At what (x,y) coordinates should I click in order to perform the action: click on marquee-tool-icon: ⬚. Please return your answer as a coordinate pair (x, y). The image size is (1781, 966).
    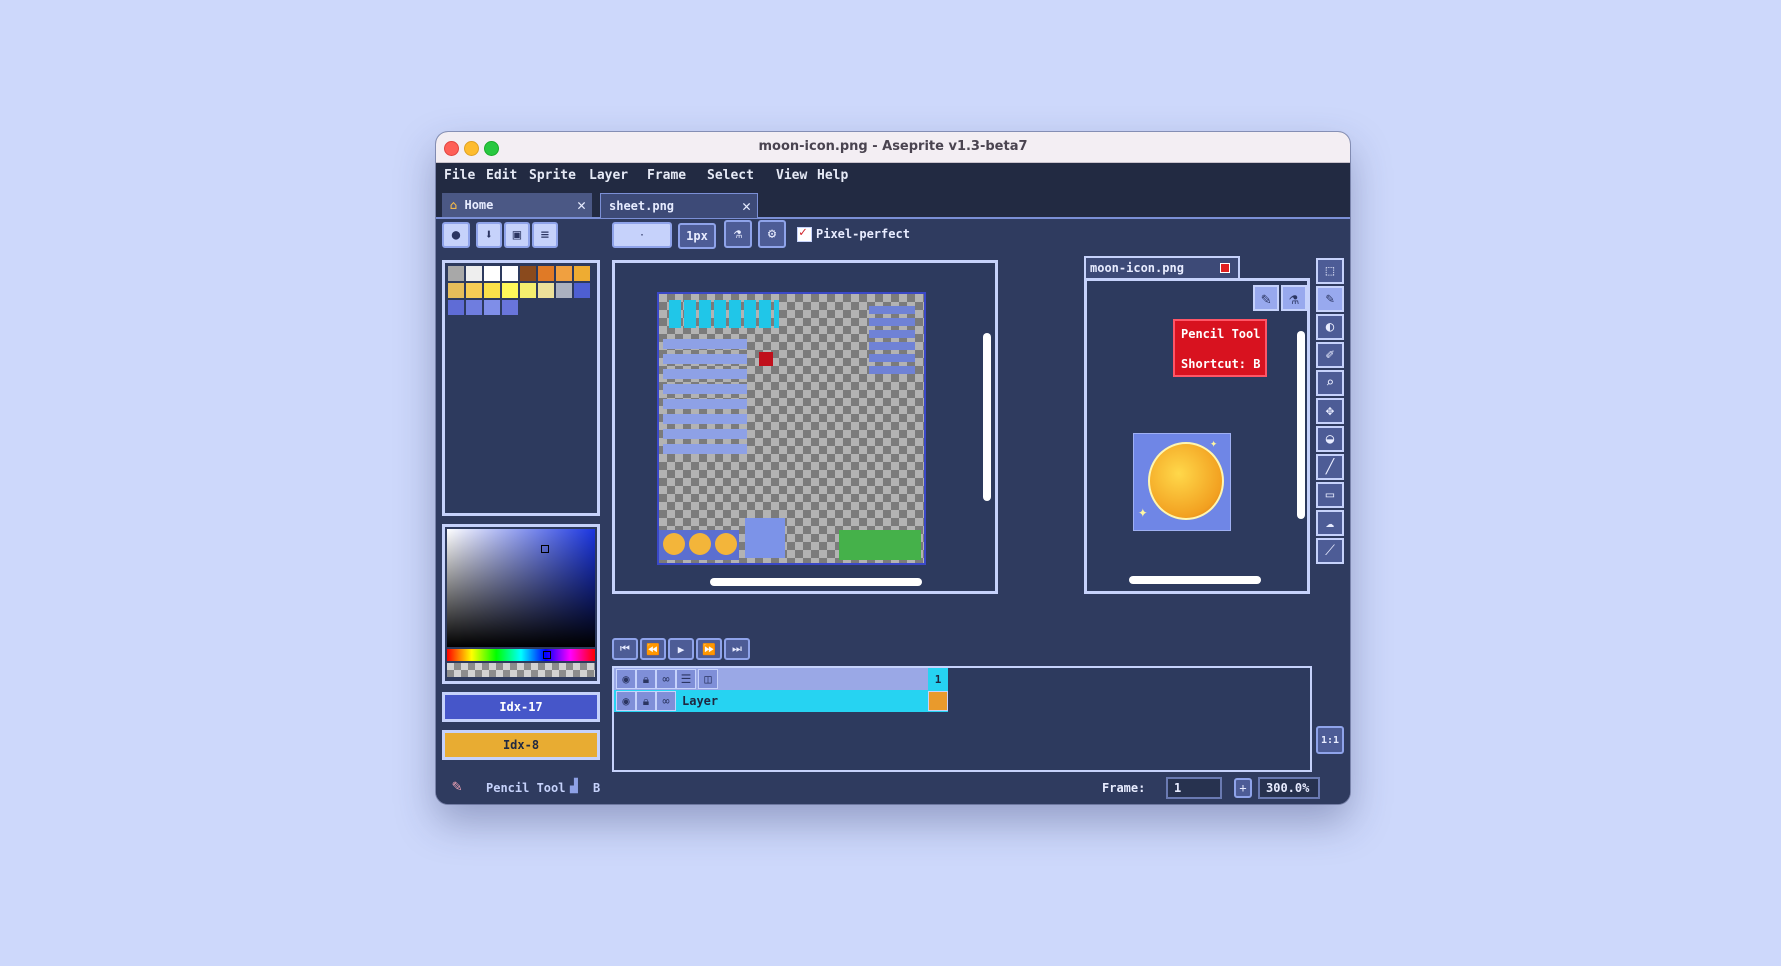
    Looking at the image, I should click on (1330, 271).